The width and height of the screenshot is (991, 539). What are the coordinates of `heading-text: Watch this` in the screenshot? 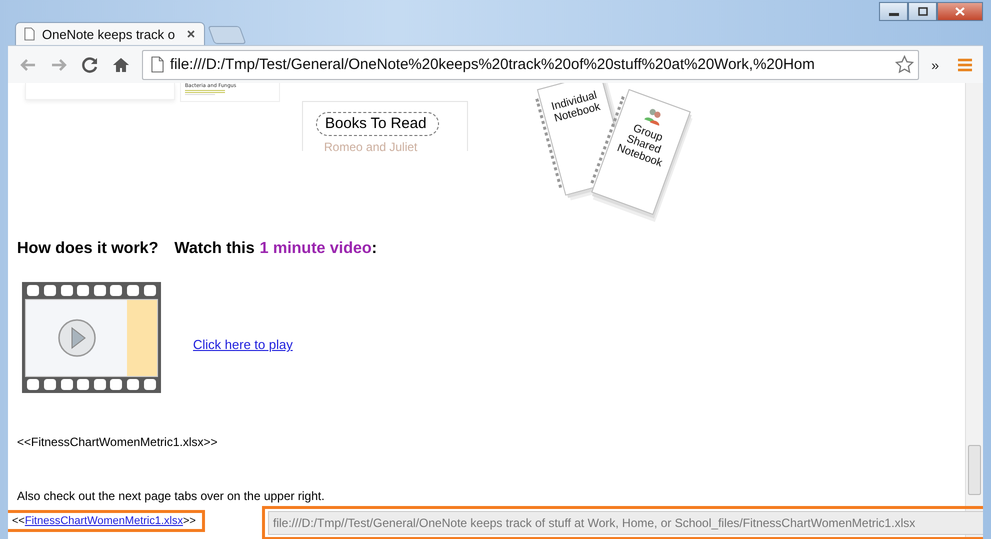 It's located at (214, 249).